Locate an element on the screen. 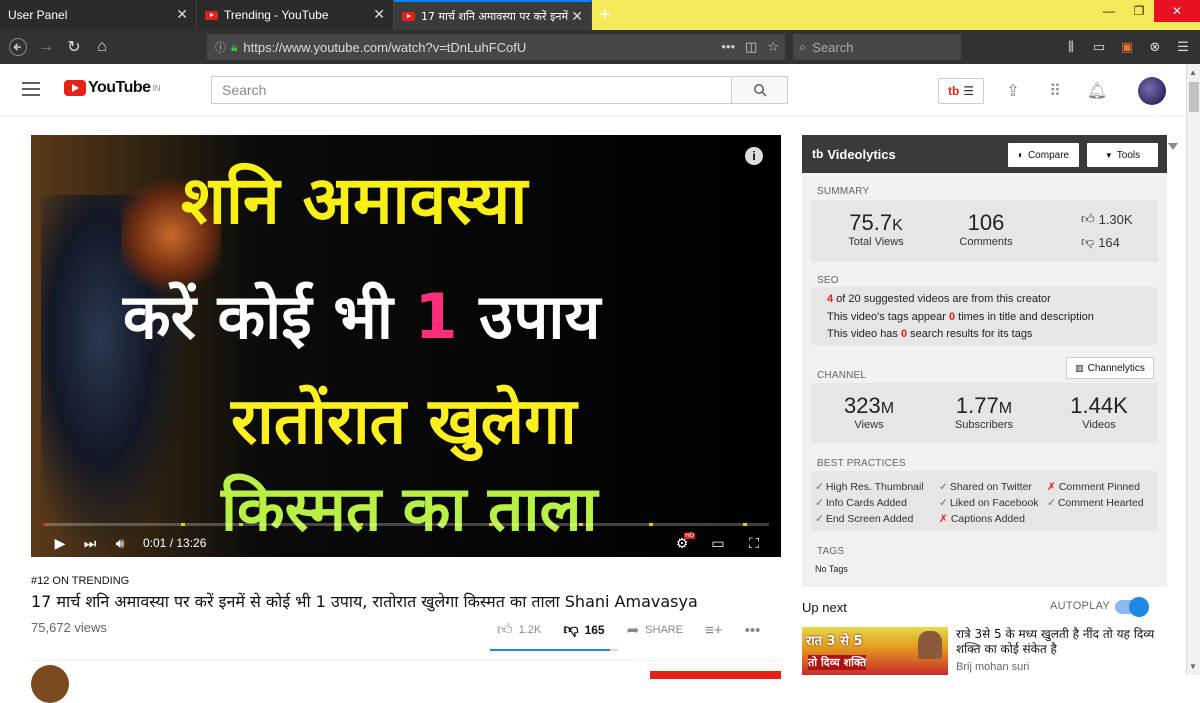 This screenshot has width=1200, height=703. share-label: SHARE is located at coordinates (664, 630).